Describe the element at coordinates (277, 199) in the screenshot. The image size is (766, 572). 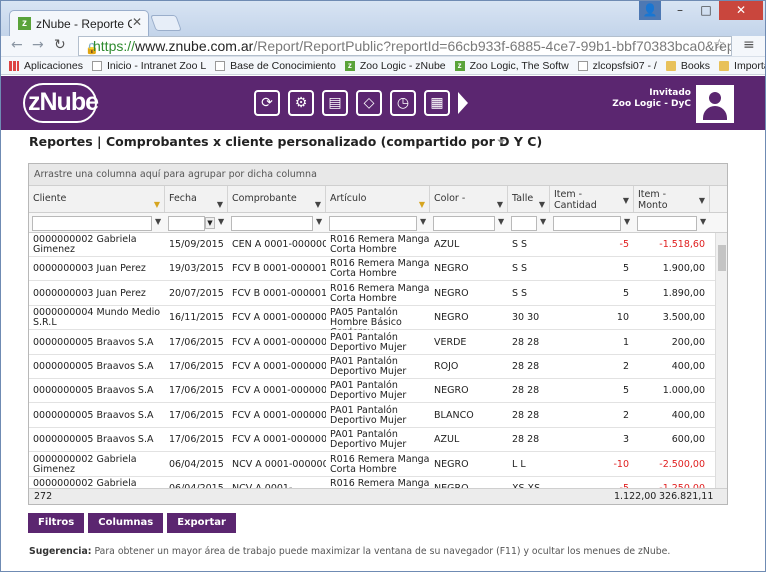
I see `column-header: Comprobante ▼` at that location.